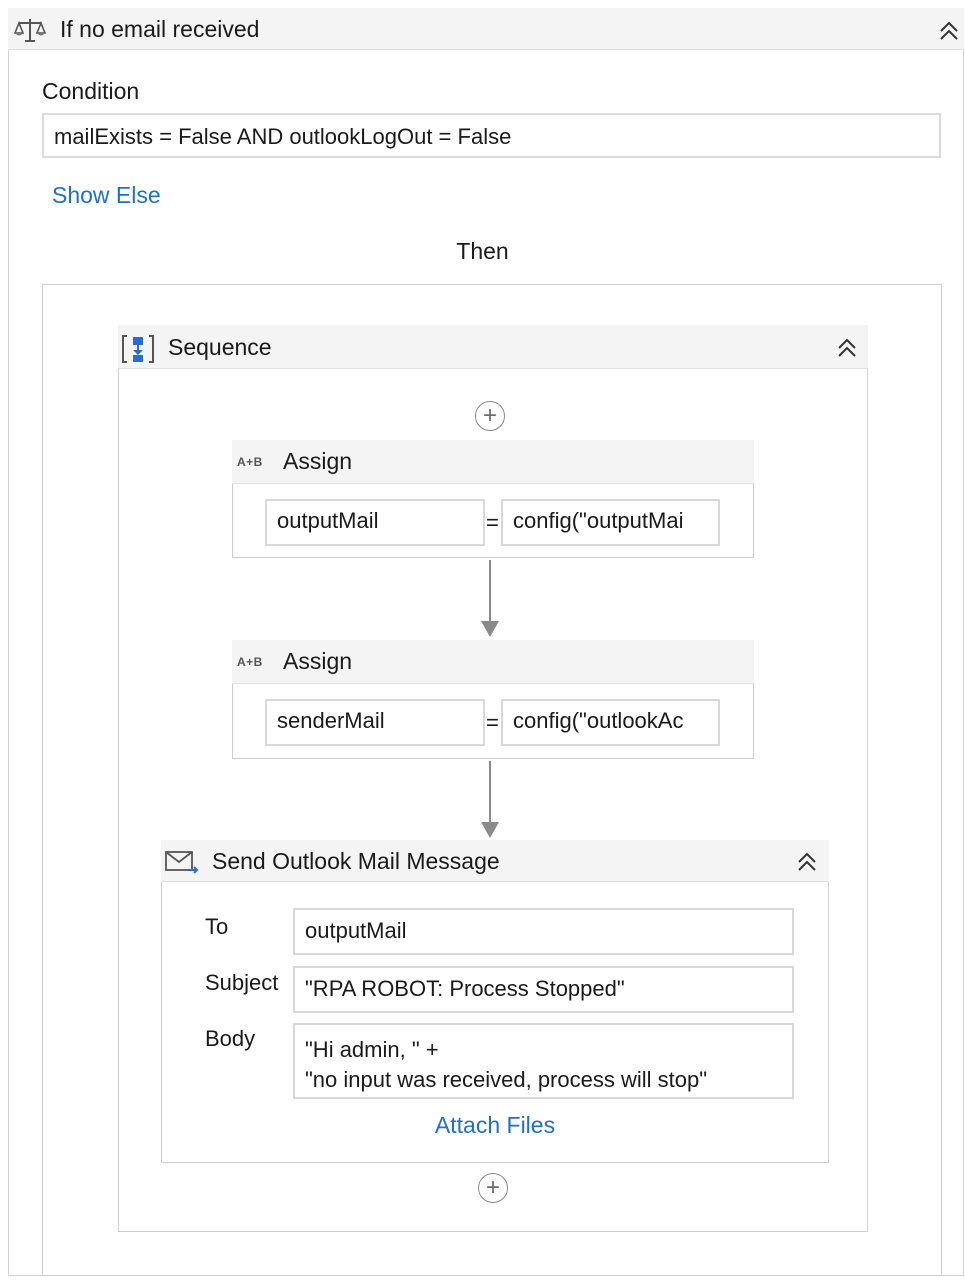 This screenshot has width=965, height=1282. Describe the element at coordinates (138, 349) in the screenshot. I see `sequence-icon` at that location.